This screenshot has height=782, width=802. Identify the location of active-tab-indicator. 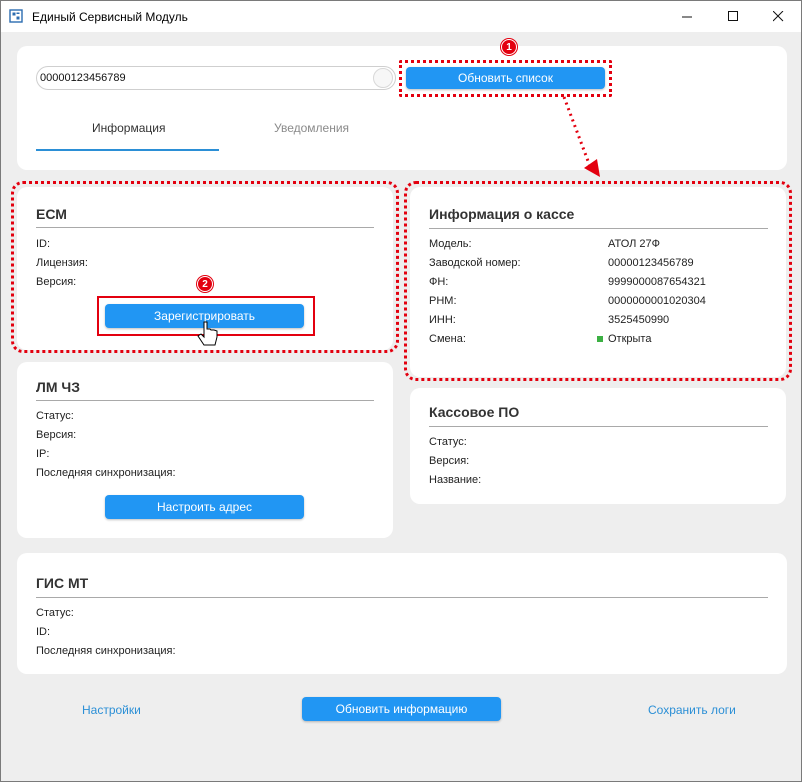
(127, 150).